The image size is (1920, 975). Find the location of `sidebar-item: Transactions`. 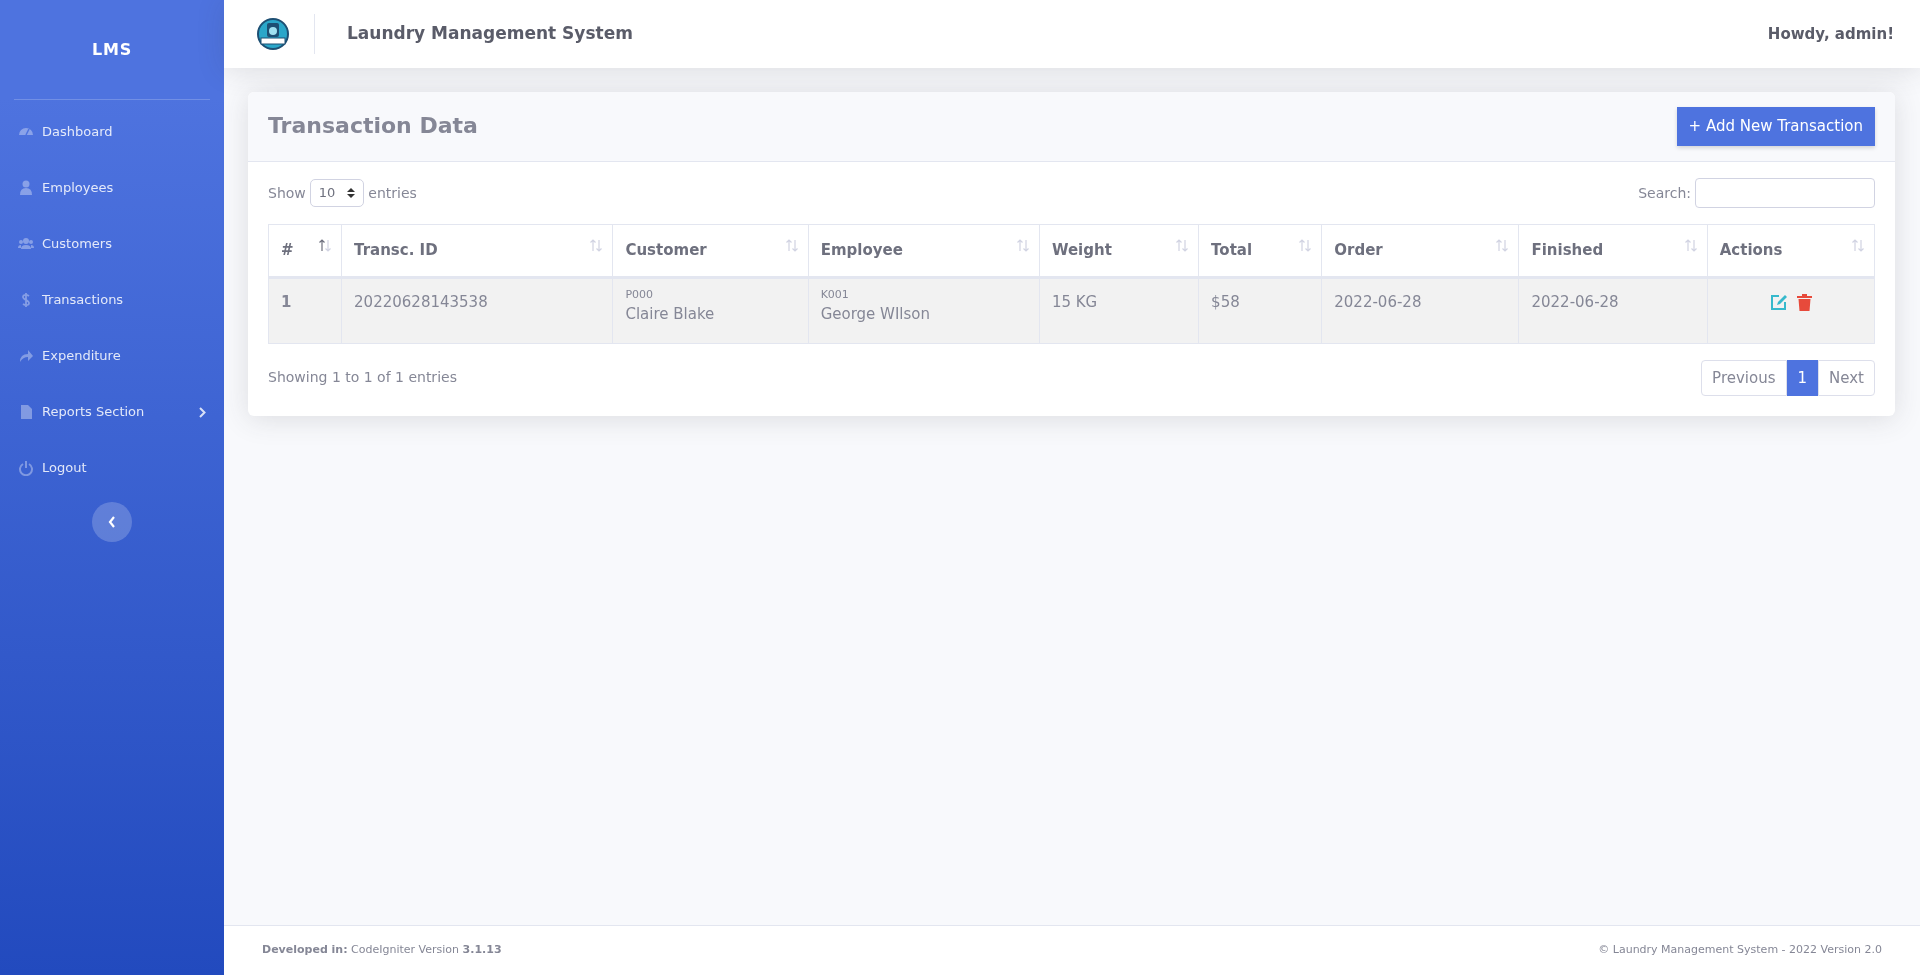

sidebar-item: Transactions is located at coordinates (112, 300).